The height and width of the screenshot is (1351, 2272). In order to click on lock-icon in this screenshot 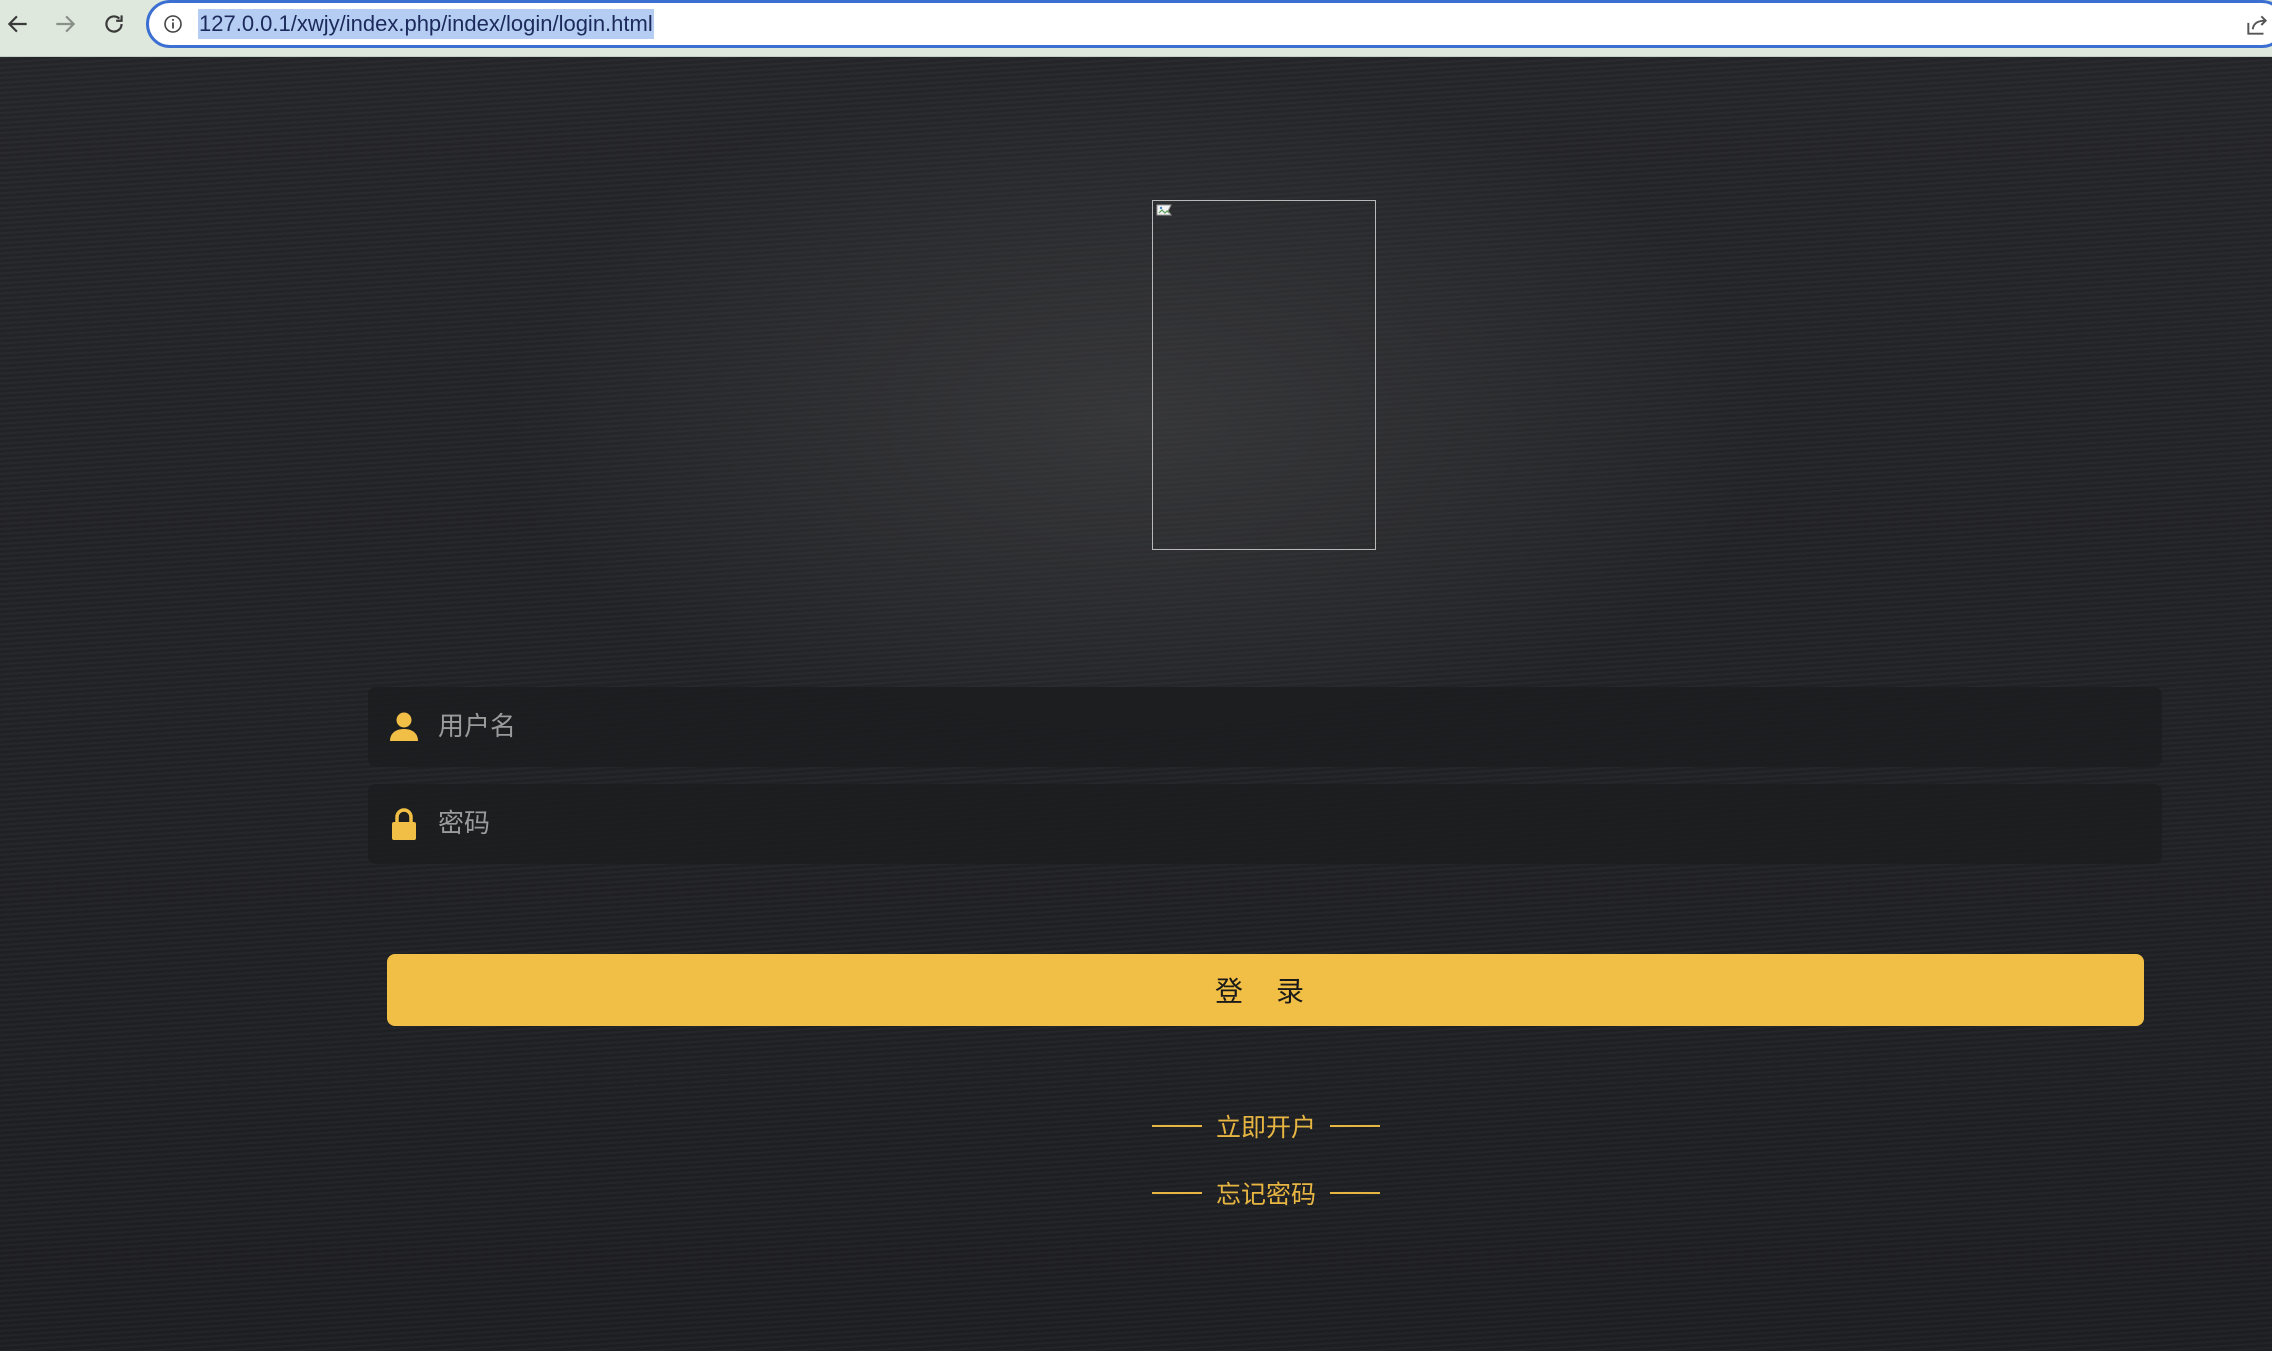, I will do `click(404, 824)`.